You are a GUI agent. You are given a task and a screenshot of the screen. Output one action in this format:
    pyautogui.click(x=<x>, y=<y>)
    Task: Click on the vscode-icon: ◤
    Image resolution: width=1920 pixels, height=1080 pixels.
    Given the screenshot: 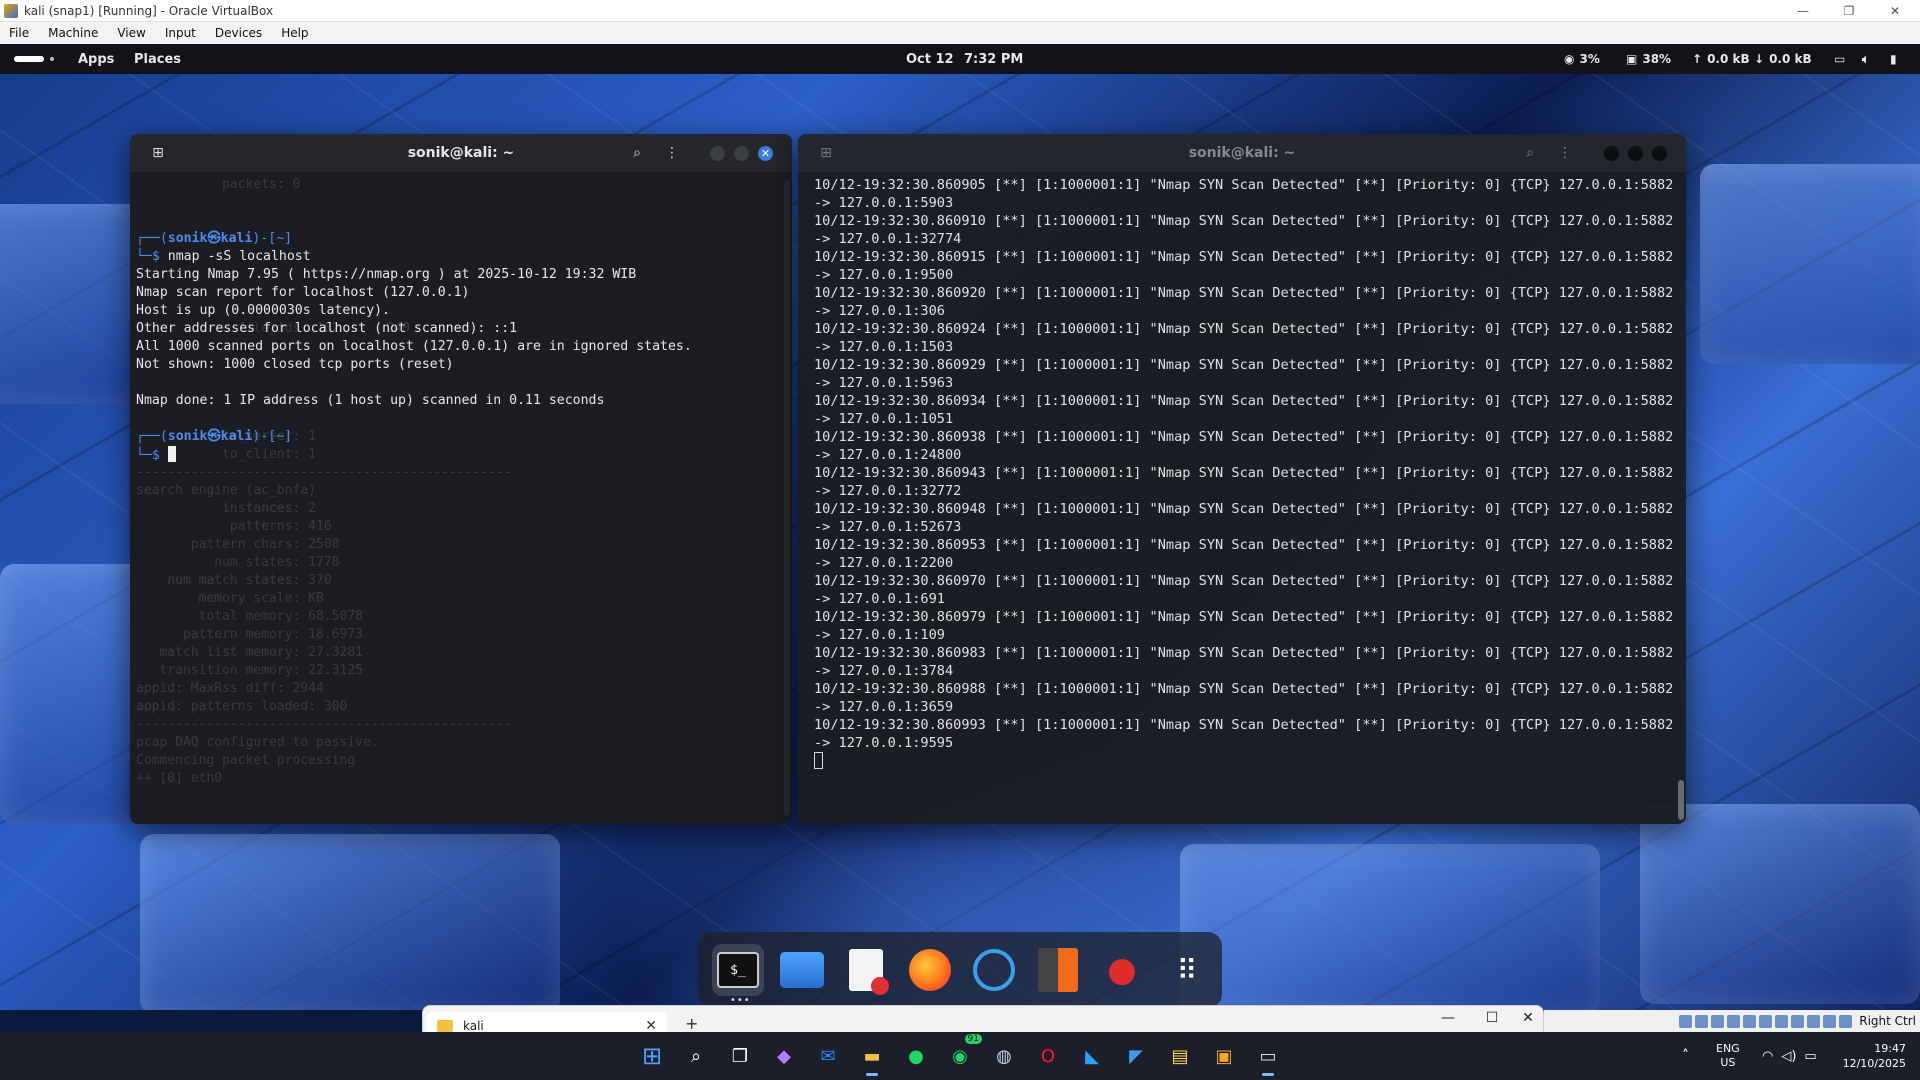 What is the action you would take?
    pyautogui.click(x=1136, y=1056)
    